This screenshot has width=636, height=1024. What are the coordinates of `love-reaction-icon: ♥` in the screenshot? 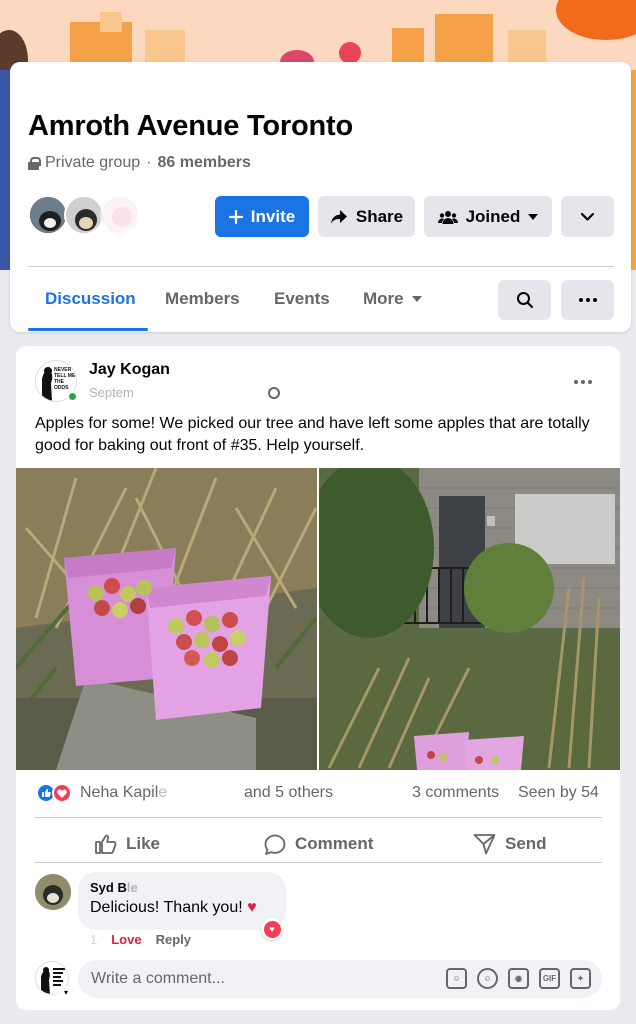 It's located at (272, 929).